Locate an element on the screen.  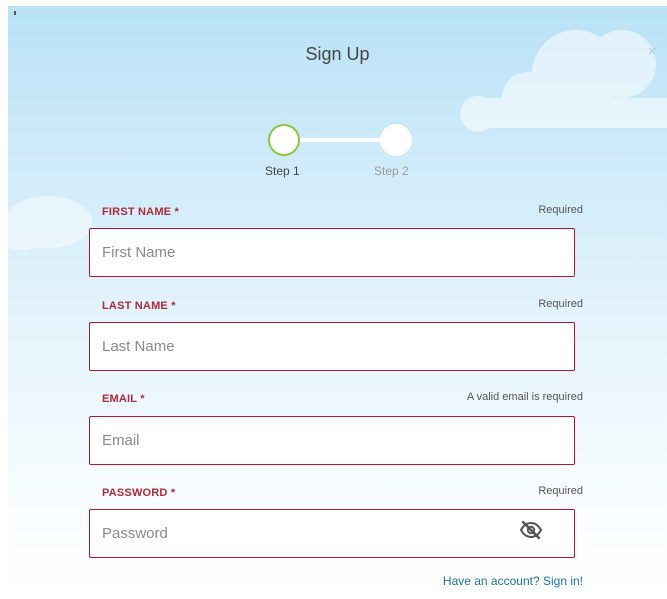
email-label: EMAIL * is located at coordinates (123, 399).